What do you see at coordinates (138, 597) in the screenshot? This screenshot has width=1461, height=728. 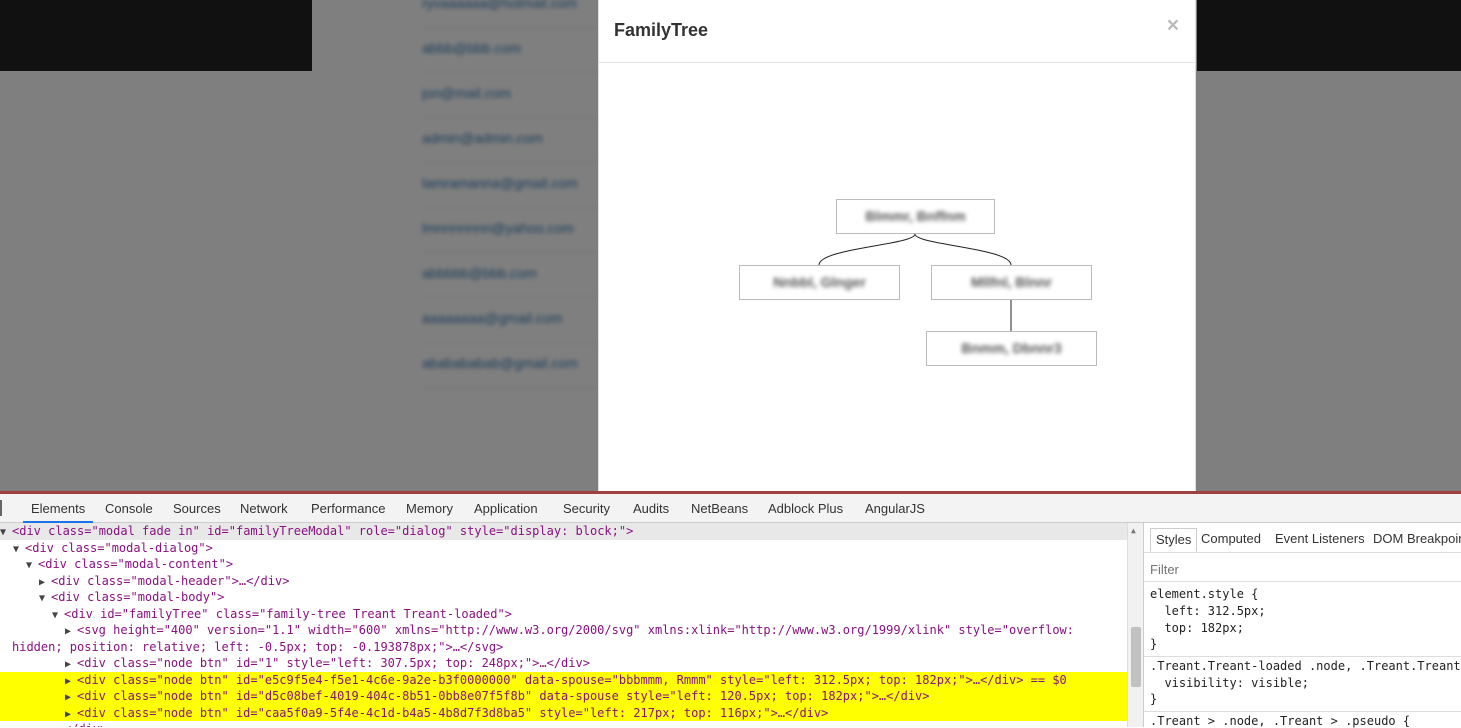 I see `dom-node-text: <div class="modal-body">` at bounding box center [138, 597].